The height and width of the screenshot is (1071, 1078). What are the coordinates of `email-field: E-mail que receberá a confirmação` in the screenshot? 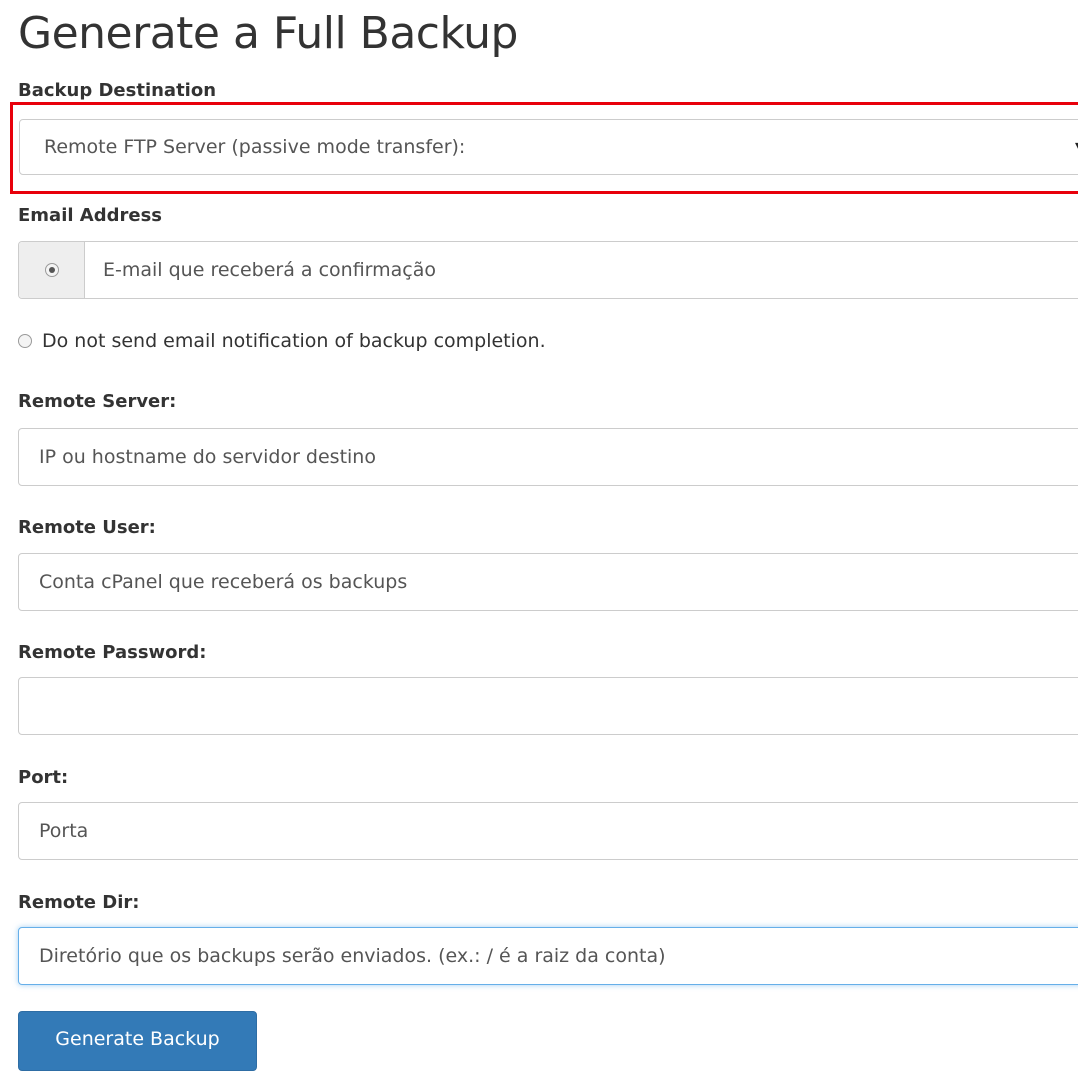 It's located at (581, 270).